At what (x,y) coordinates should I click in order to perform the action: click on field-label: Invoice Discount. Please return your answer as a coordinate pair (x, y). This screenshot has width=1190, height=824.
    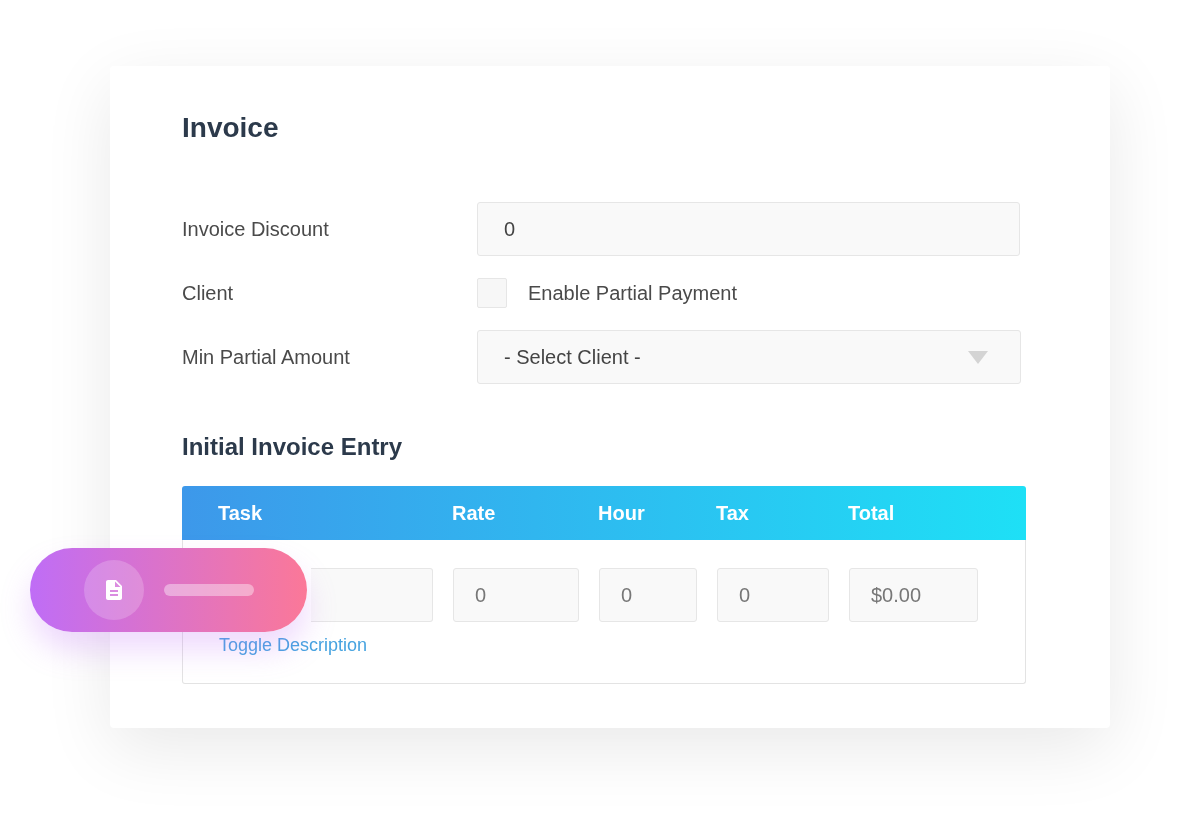
    Looking at the image, I should click on (256, 229).